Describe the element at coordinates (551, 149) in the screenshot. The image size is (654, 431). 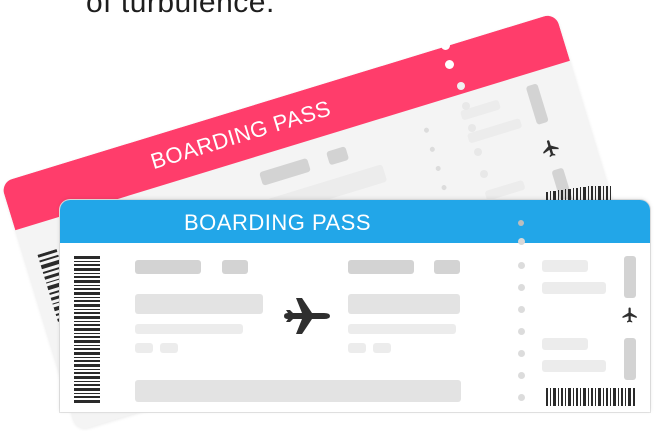
I see `back-airplane-icon` at that location.